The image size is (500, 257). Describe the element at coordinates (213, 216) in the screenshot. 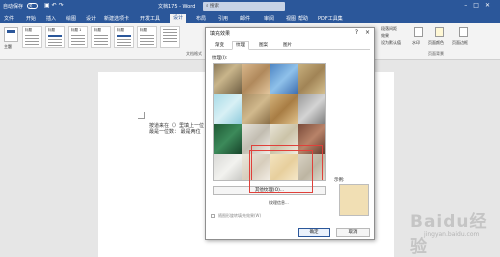

I see `rotate-fill-checkbox` at that location.